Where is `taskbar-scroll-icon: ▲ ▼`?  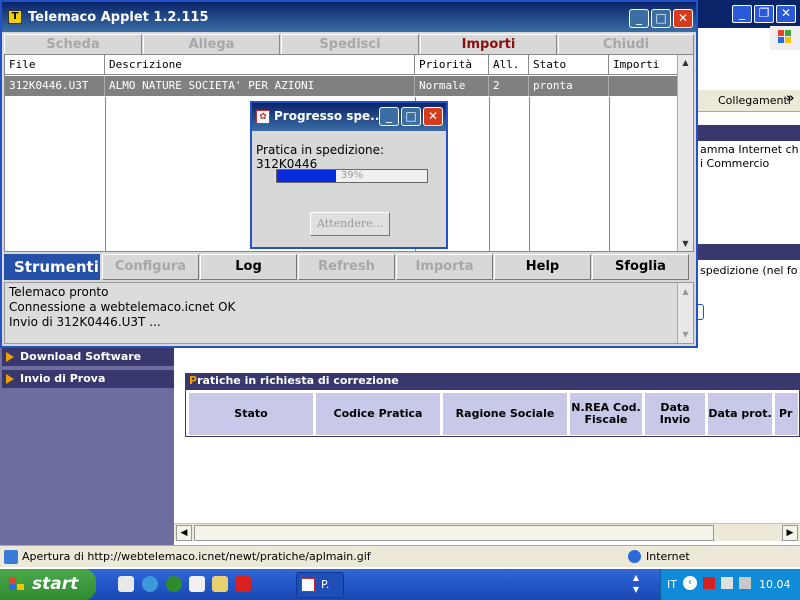
taskbar-scroll-icon: ▲ ▼ is located at coordinates (636, 585).